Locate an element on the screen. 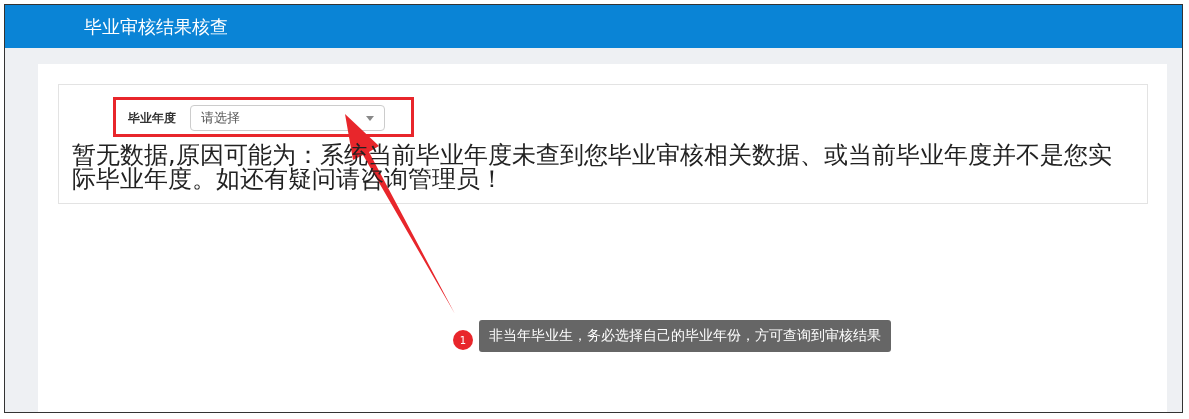 The width and height of the screenshot is (1189, 419). annotation-tooltip: 非当年毕业生，务必选择自己的毕业年份，方可查询到审核结果 is located at coordinates (685, 336).